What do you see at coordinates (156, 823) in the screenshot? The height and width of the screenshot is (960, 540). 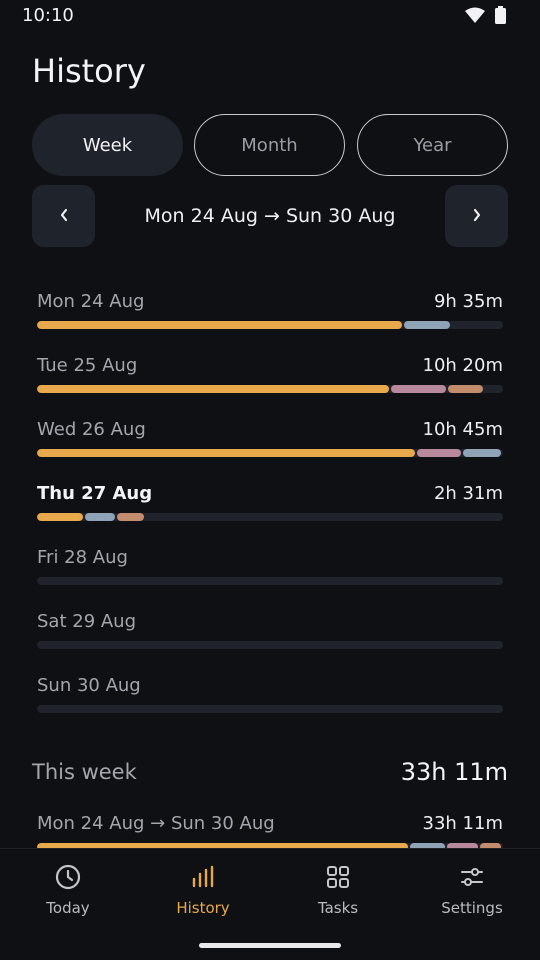 I see `week-range-label: Mon 24 Aug → Sun 30 Aug` at bounding box center [156, 823].